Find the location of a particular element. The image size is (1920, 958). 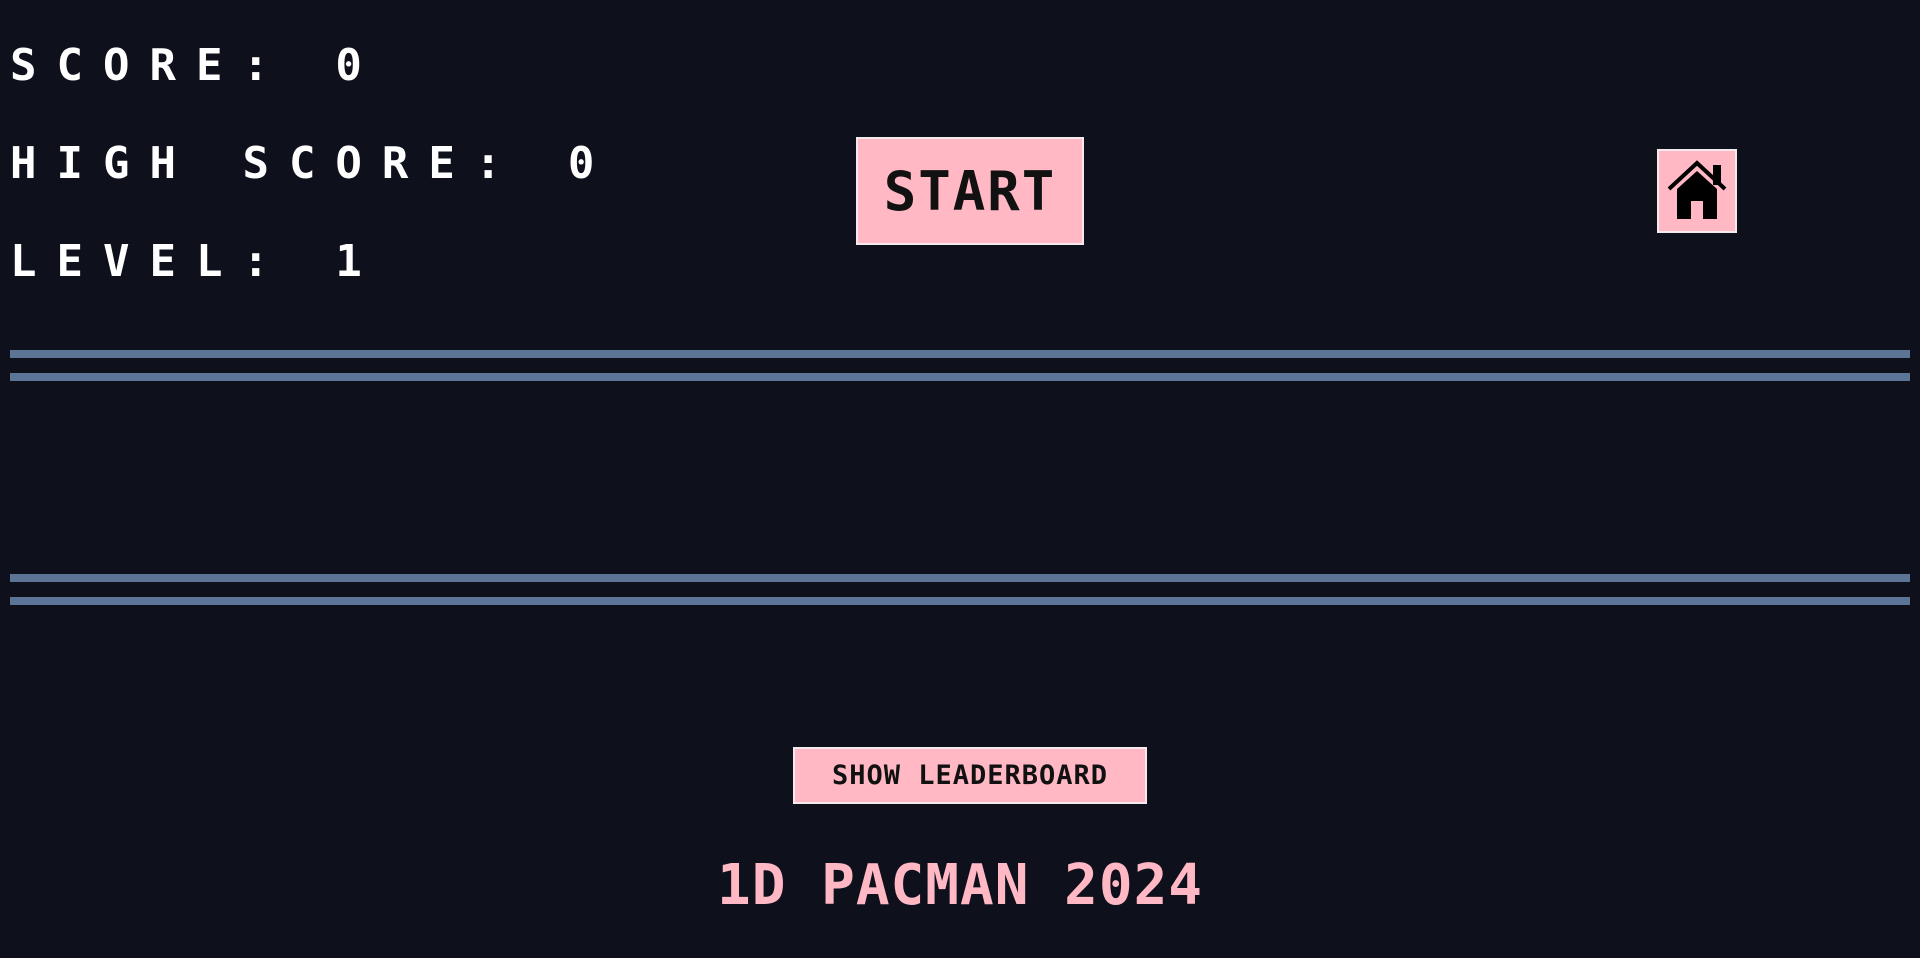

track-border-bottom-inner is located at coordinates (960, 578).